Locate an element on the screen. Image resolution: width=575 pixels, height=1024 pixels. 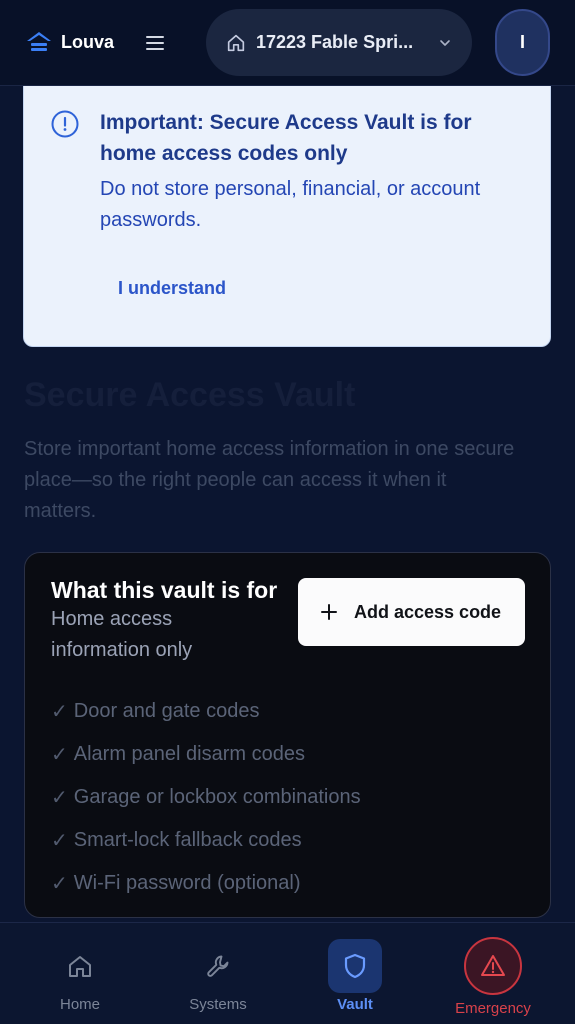
add-access-code-label: Add access code is located at coordinates (428, 611).